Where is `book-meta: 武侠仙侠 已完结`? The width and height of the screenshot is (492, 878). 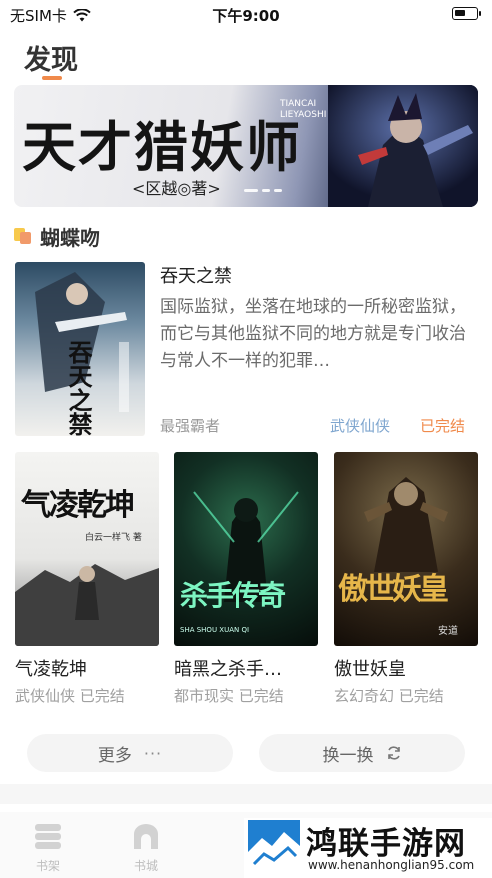
book-meta: 武侠仙侠 已完结 is located at coordinates (70, 696).